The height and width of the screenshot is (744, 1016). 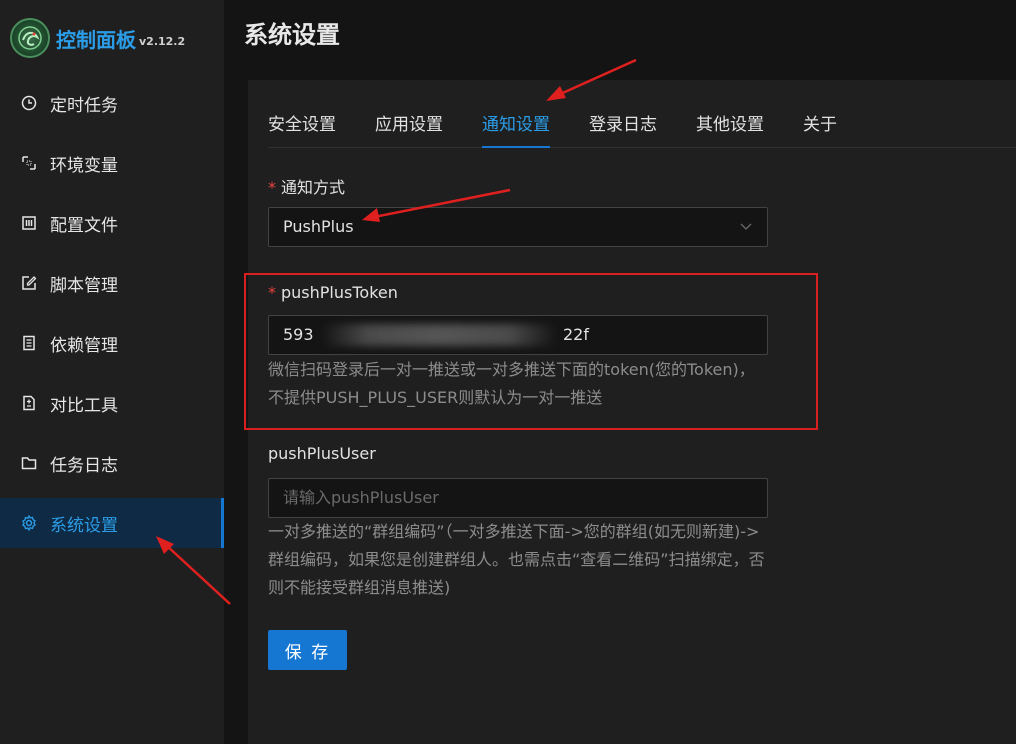 What do you see at coordinates (516, 131) in the screenshot?
I see `tab-notification: 通知设置` at bounding box center [516, 131].